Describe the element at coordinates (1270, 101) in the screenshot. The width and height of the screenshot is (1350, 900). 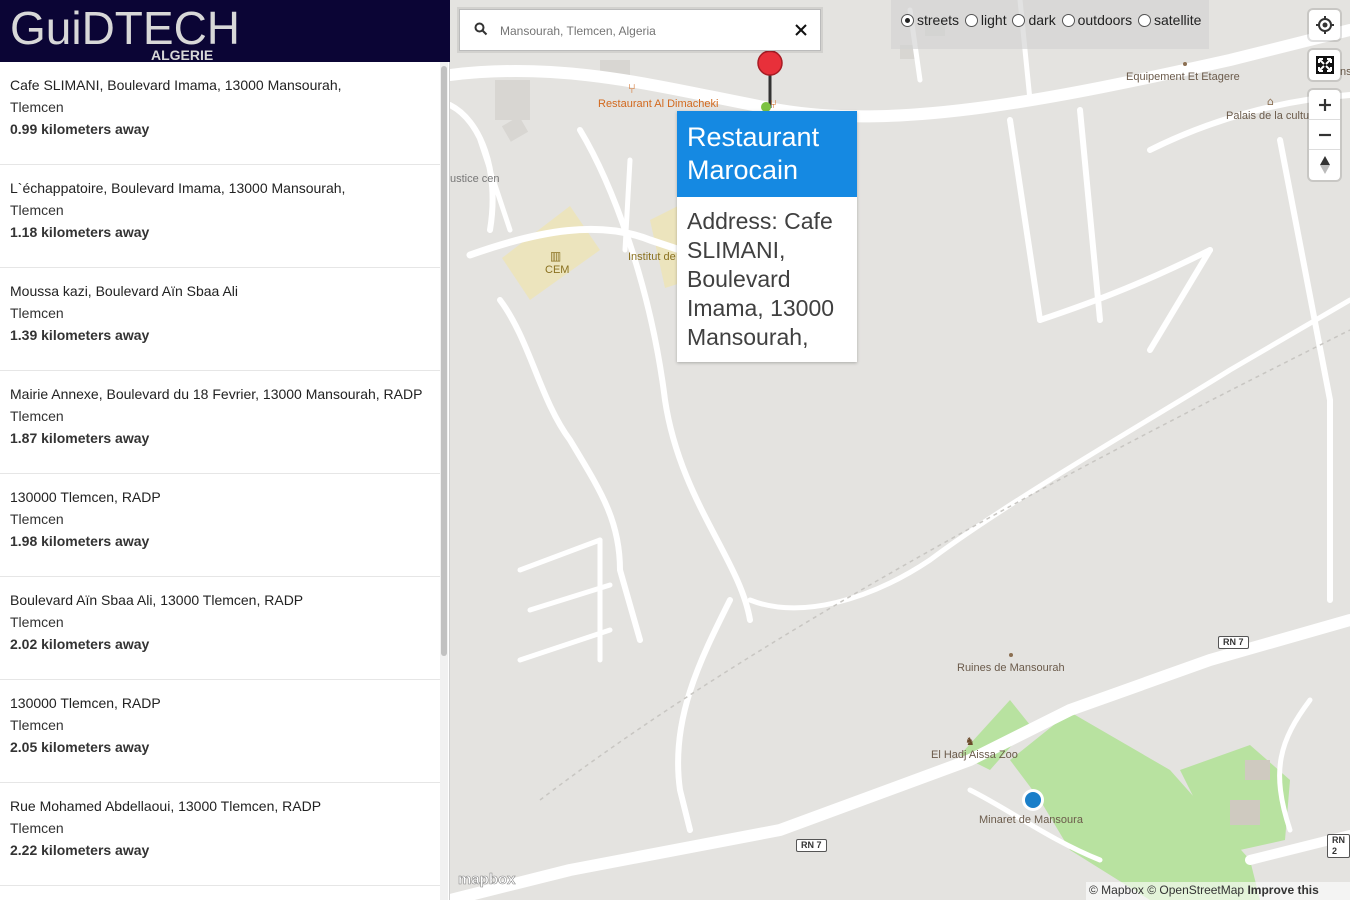
I see `museum-icon: ⌂` at that location.